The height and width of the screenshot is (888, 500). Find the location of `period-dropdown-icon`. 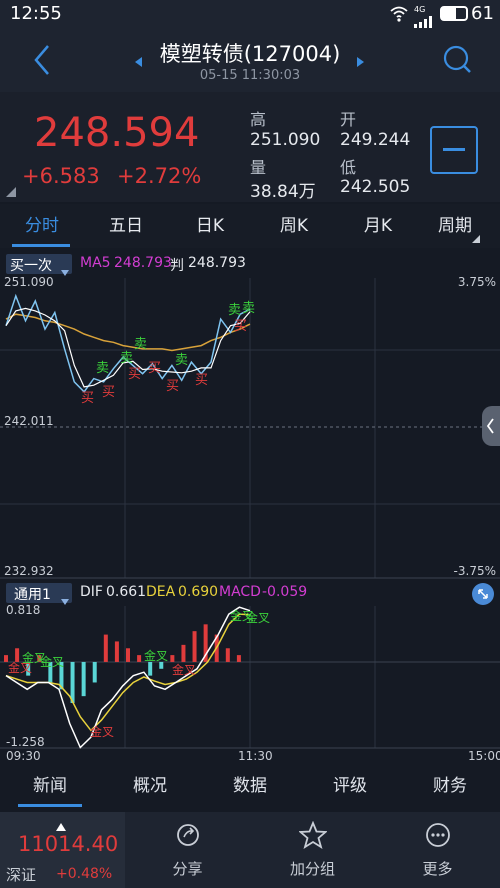

period-dropdown-icon is located at coordinates (476, 235).